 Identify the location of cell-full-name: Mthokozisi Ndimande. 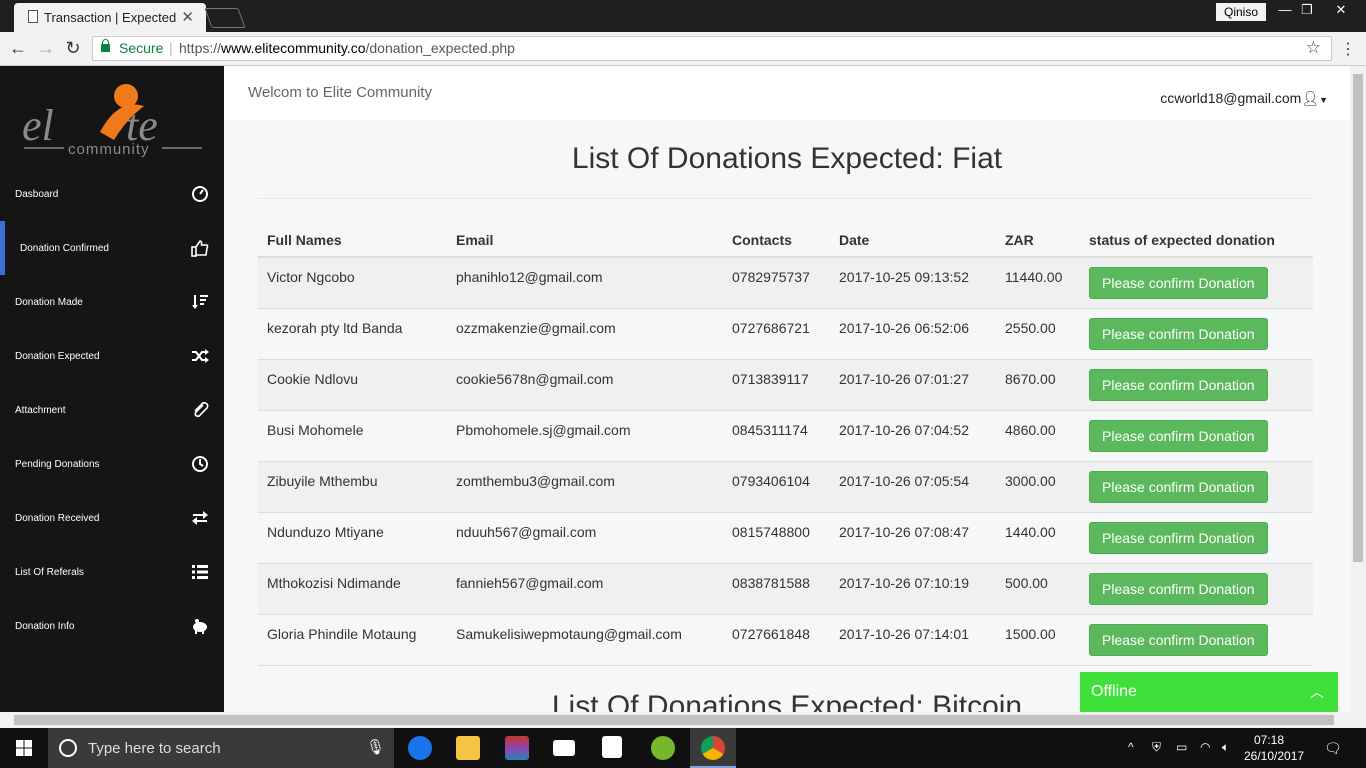
(352, 589).